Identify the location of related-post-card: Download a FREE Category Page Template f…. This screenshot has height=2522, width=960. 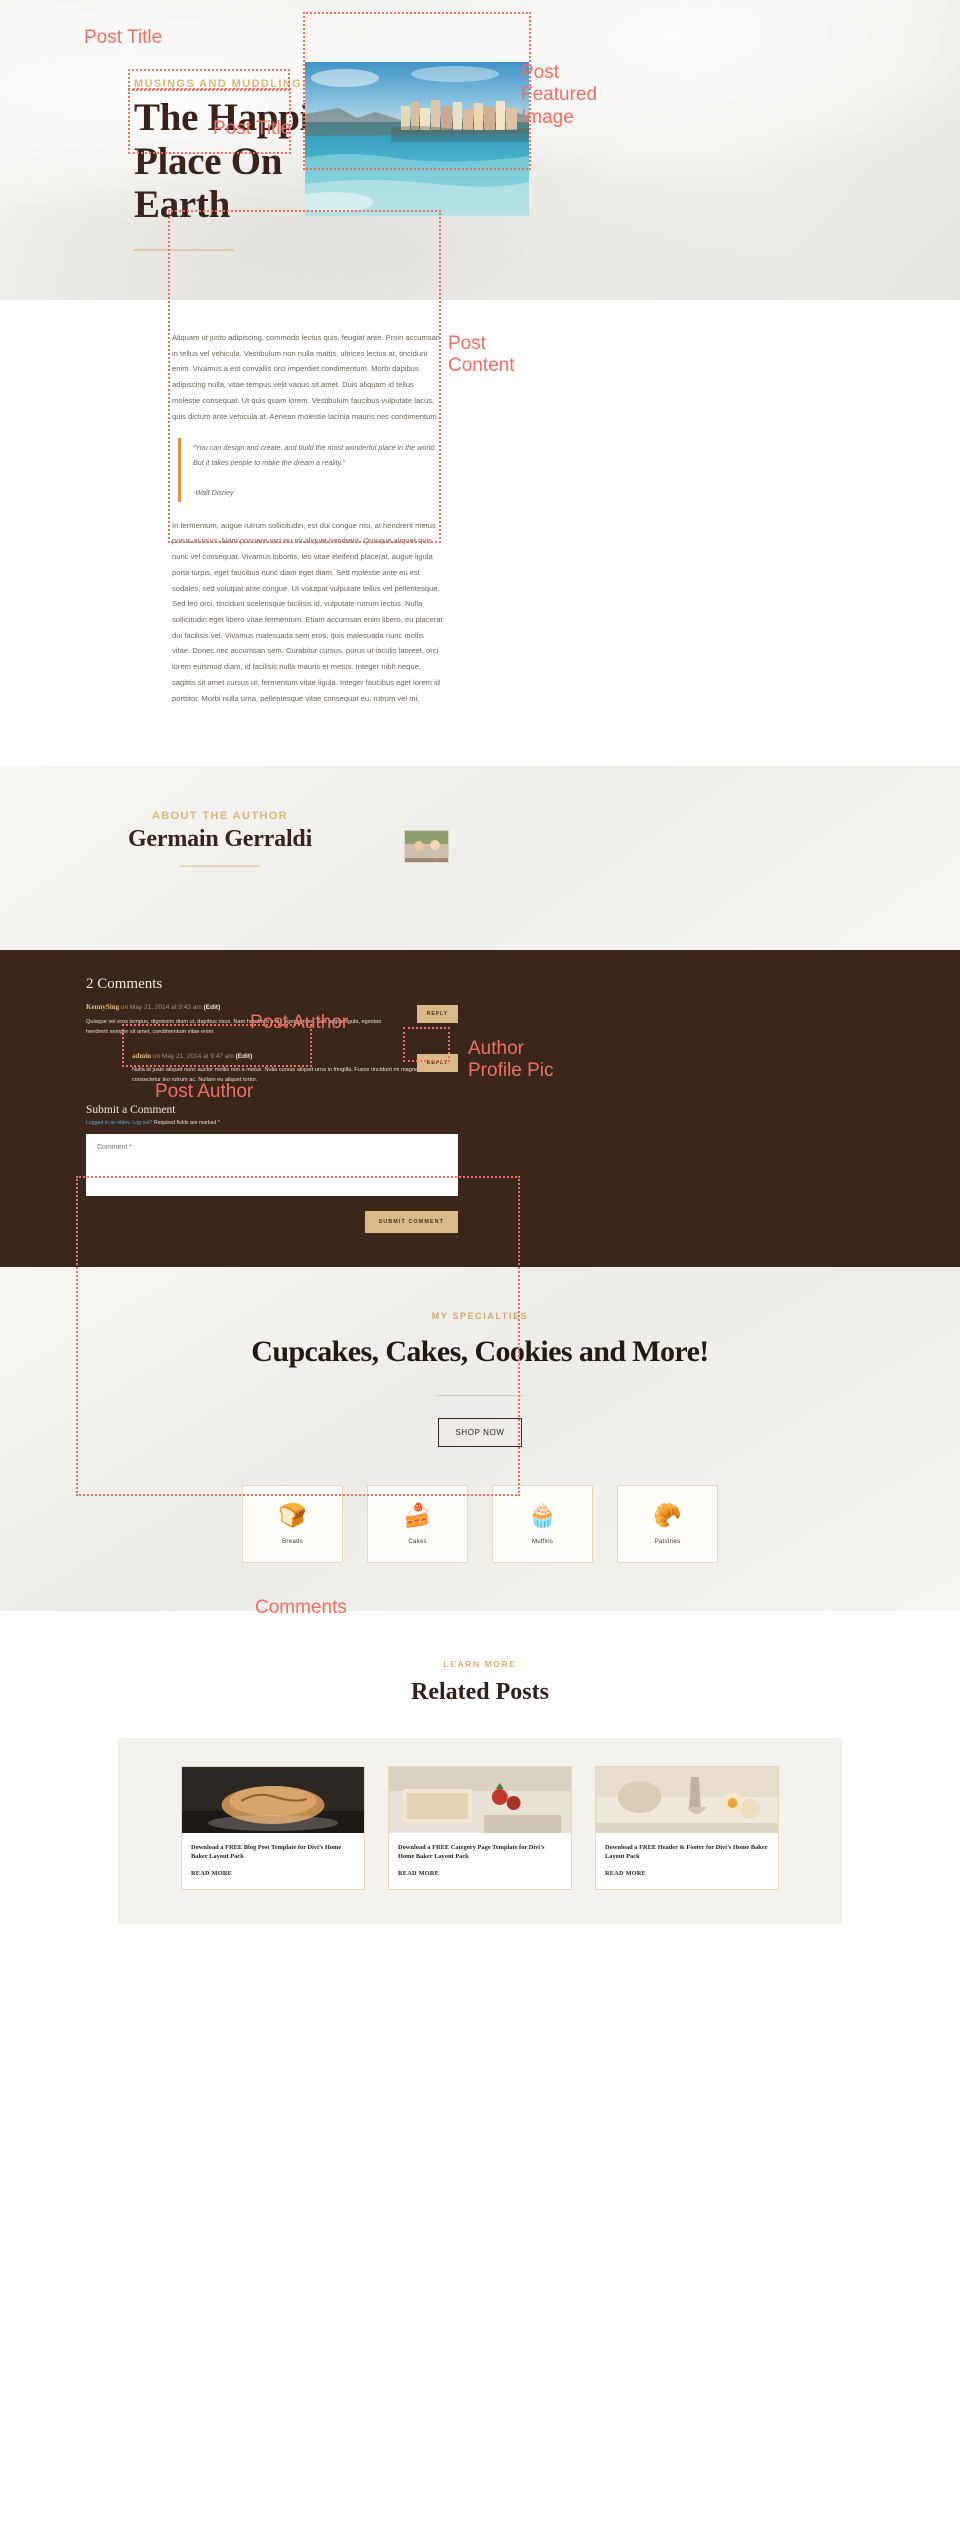
(480, 1828).